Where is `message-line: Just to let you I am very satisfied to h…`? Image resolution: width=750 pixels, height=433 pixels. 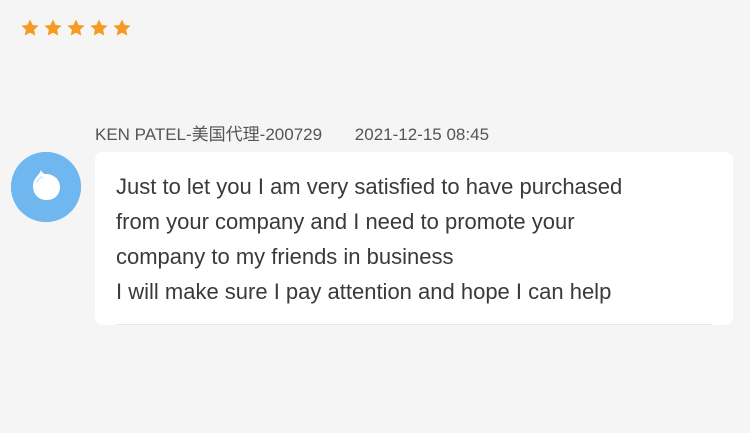 message-line: Just to let you I am very satisfied to h… is located at coordinates (369, 186).